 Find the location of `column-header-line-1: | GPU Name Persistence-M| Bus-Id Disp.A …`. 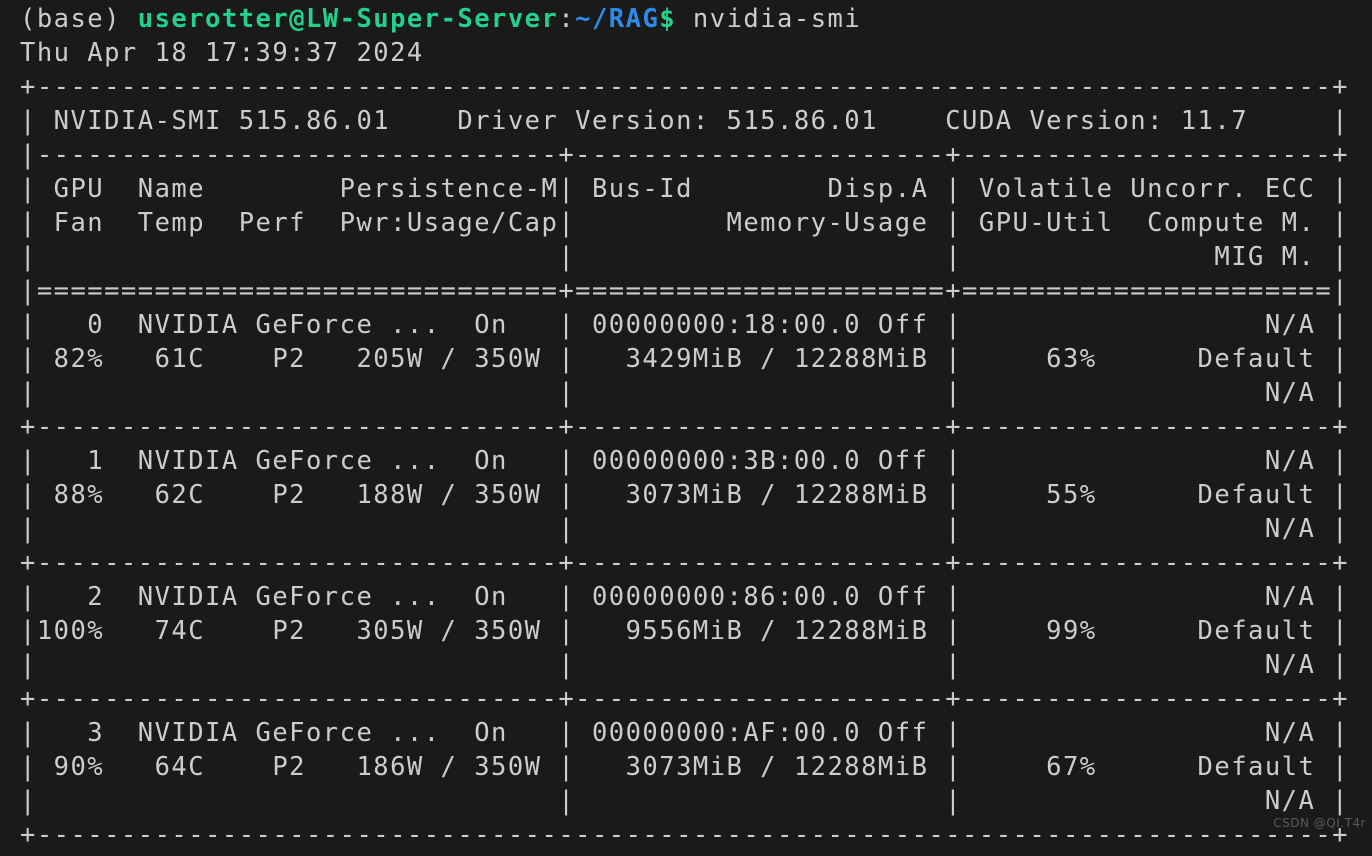

column-header-line-1: | GPU Name Persistence-M| Bus-Id Disp.A … is located at coordinates (684, 189).